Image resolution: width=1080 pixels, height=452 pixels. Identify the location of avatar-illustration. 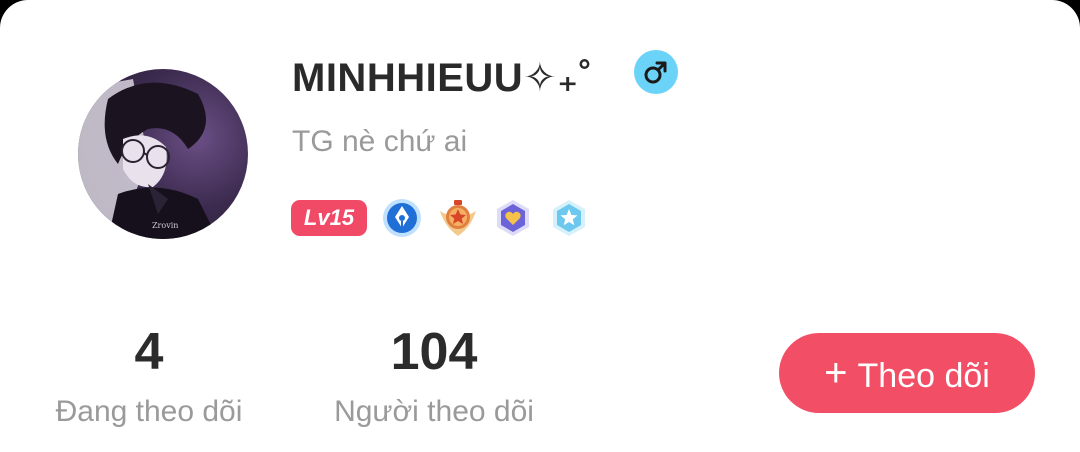
(148, 159).